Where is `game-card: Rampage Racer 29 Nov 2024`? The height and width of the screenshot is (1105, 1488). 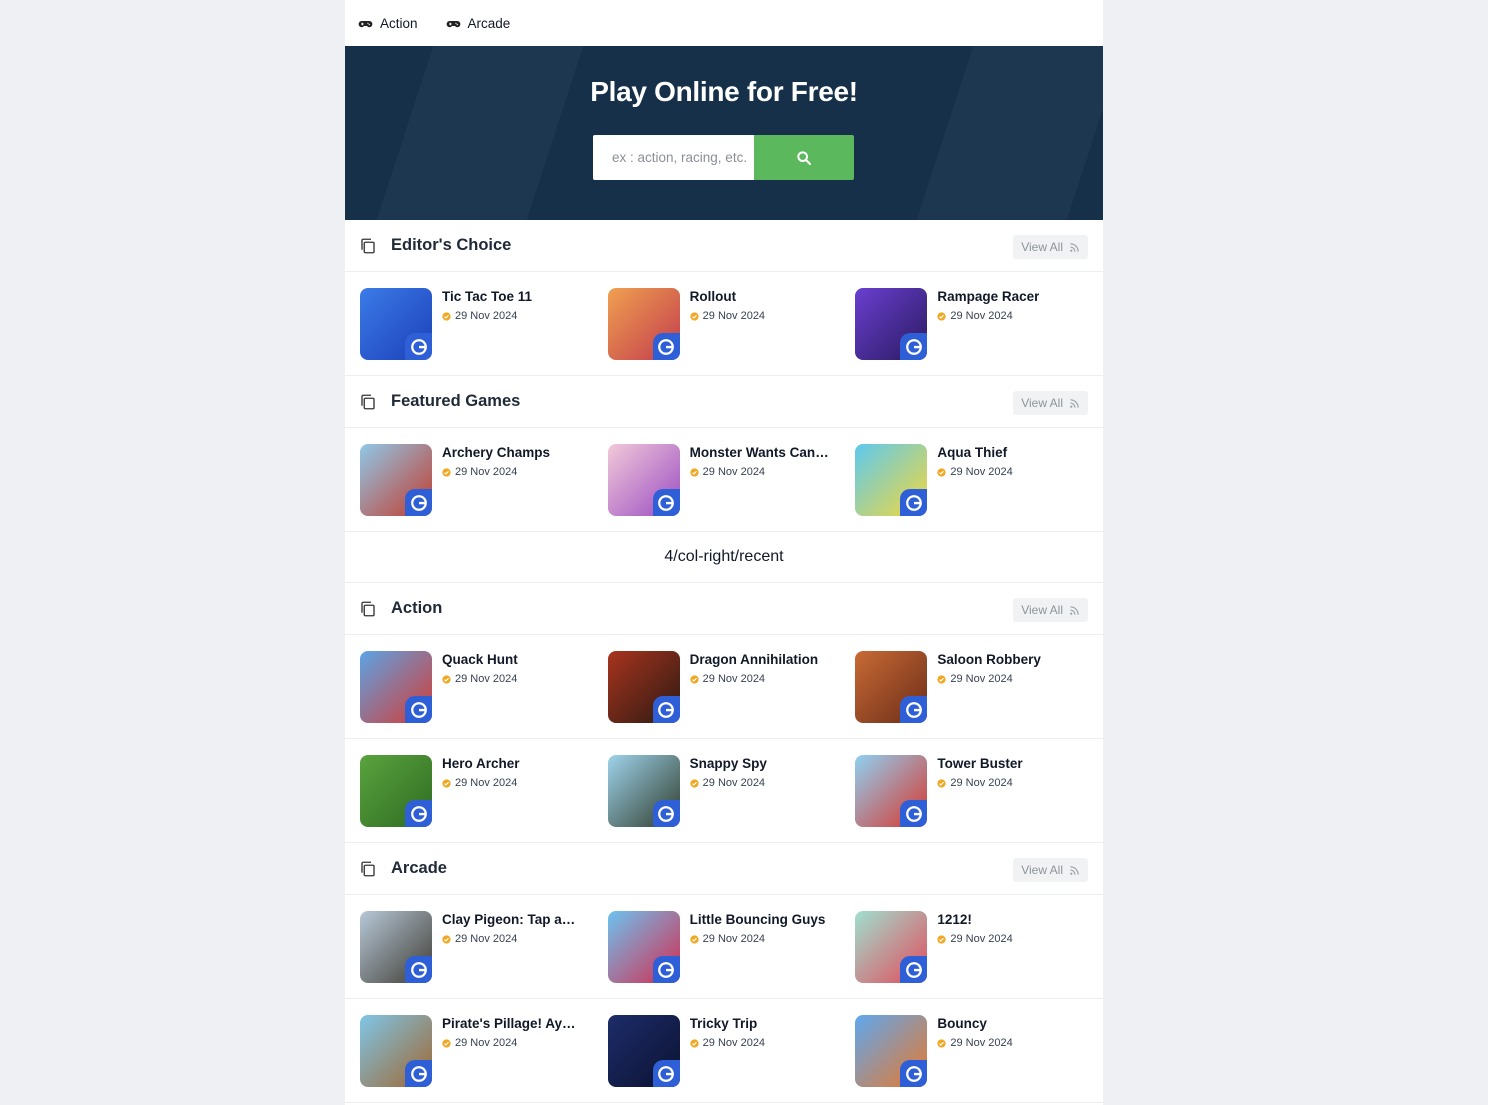
game-card: Rampage Racer 29 Nov 2024 is located at coordinates (979, 316).